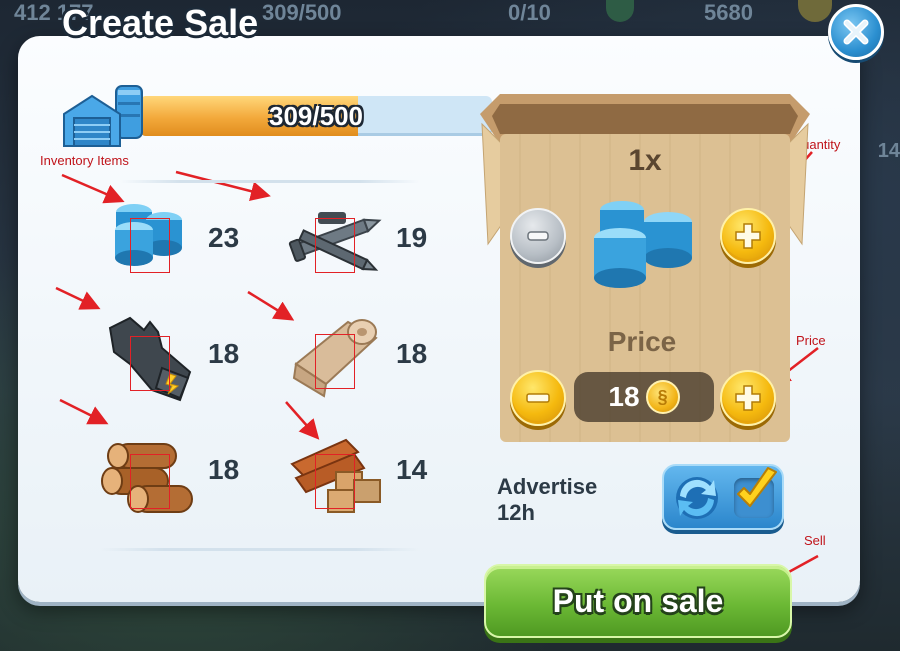 The height and width of the screenshot is (651, 900). Describe the element at coordinates (516, 512) in the screenshot. I see `advertise-duration: 12h` at that location.